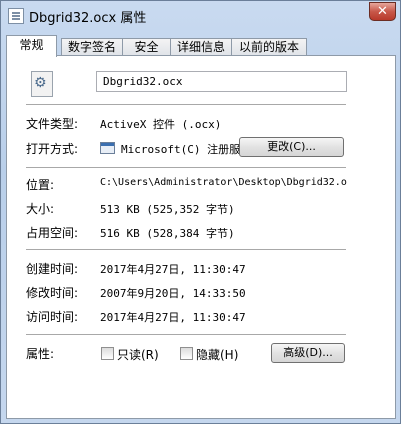 Image resolution: width=401 pixels, height=424 pixels. What do you see at coordinates (40, 209) in the screenshot?
I see `size-label: 大小:` at bounding box center [40, 209].